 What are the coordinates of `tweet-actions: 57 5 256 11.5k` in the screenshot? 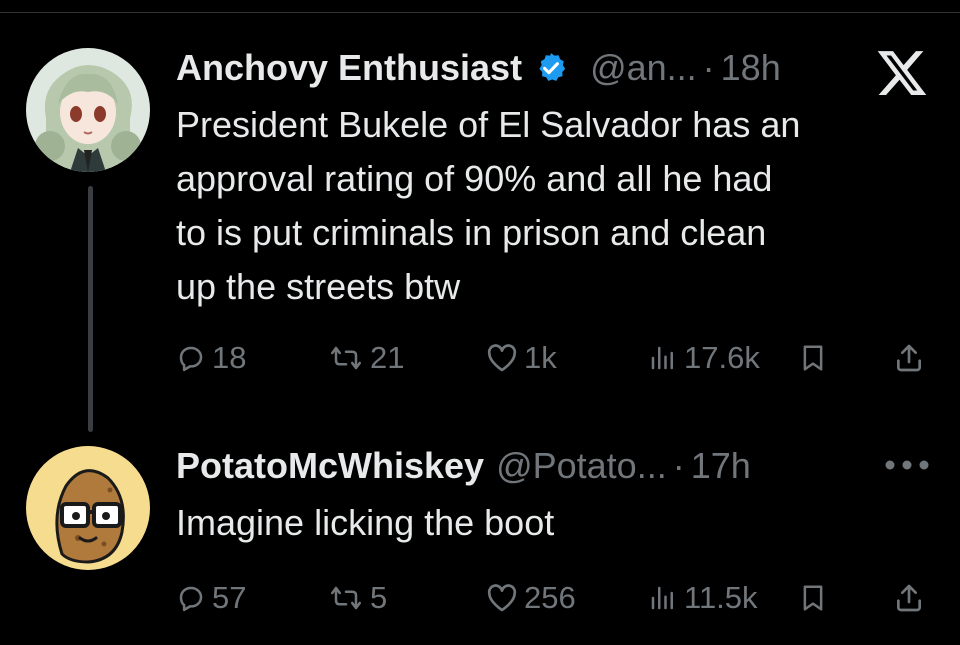 It's located at (556, 598).